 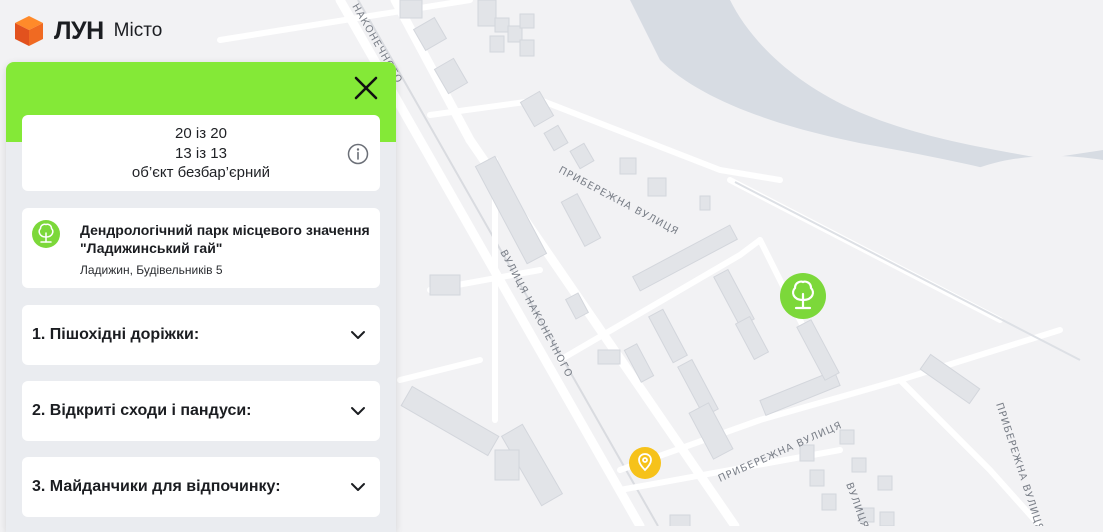 What do you see at coordinates (201, 133) in the screenshot?
I see `score-total: 20 із 20` at bounding box center [201, 133].